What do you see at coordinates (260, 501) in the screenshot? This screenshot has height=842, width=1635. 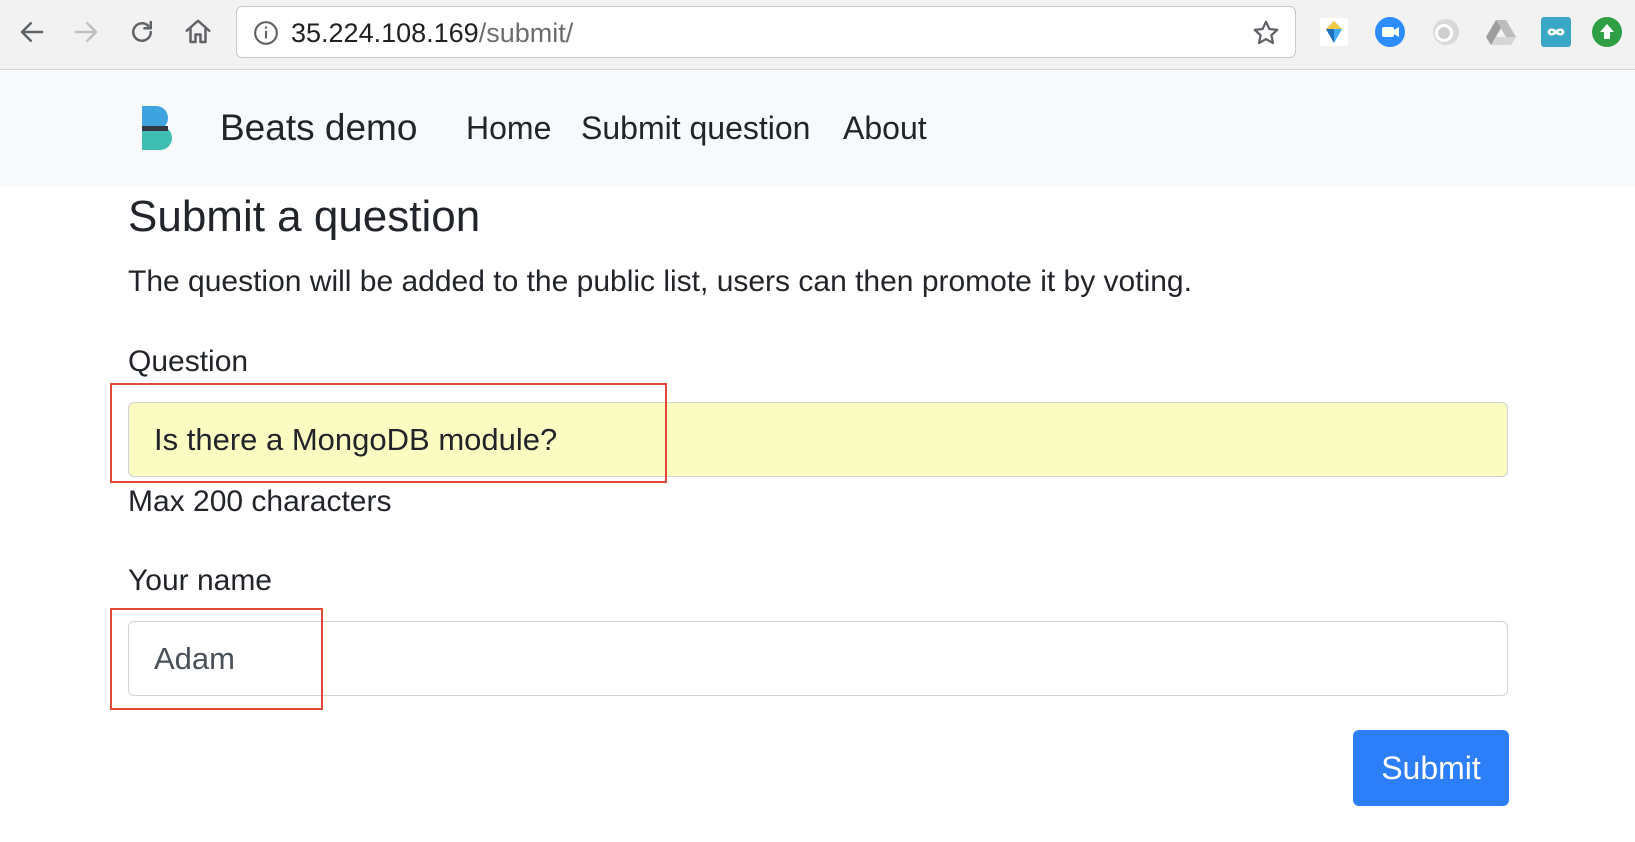 I see `question-help-text: Max 200 characters` at bounding box center [260, 501].